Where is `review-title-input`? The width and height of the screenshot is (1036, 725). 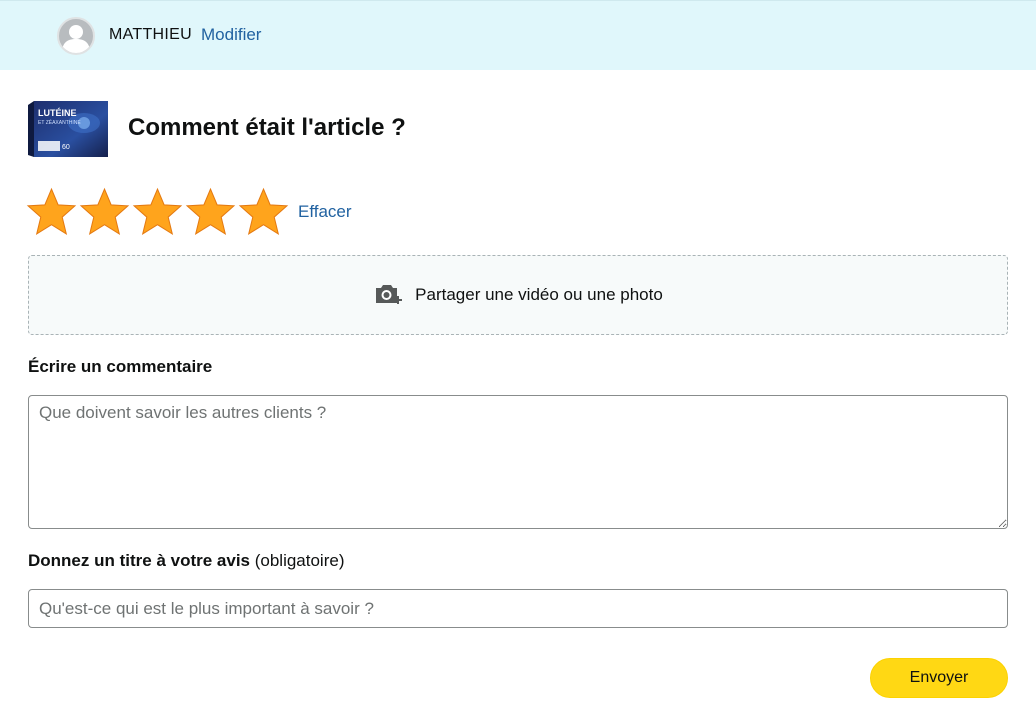
review-title-input is located at coordinates (518, 608).